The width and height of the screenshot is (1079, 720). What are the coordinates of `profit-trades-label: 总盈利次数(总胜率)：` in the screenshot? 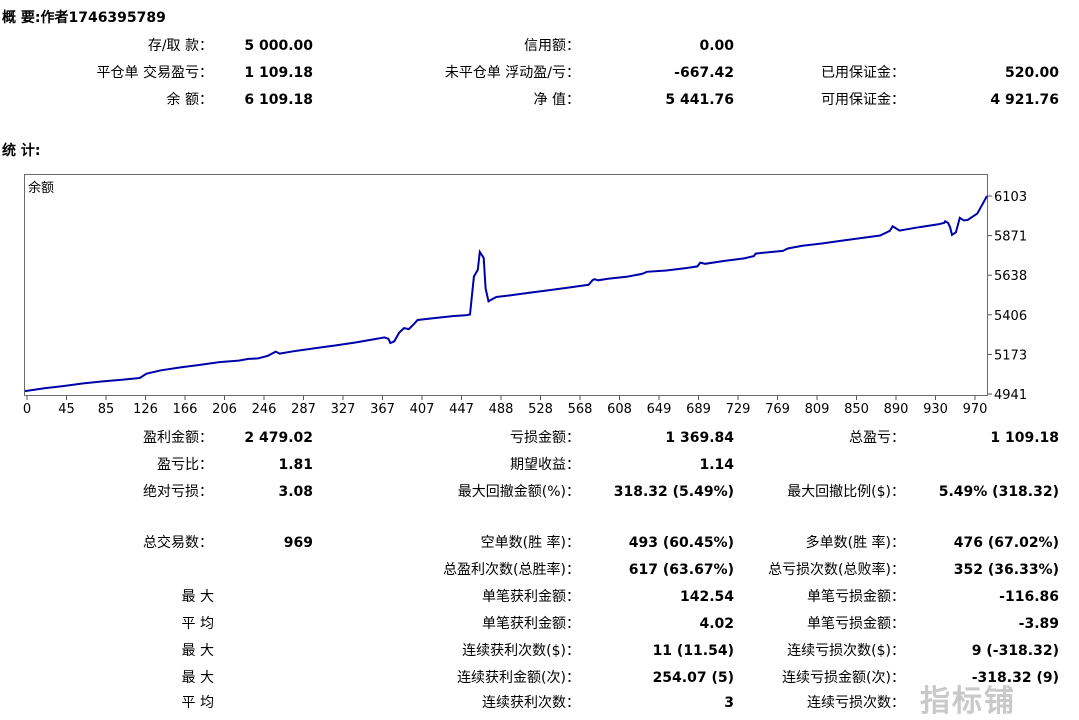 It's located at (511, 570).